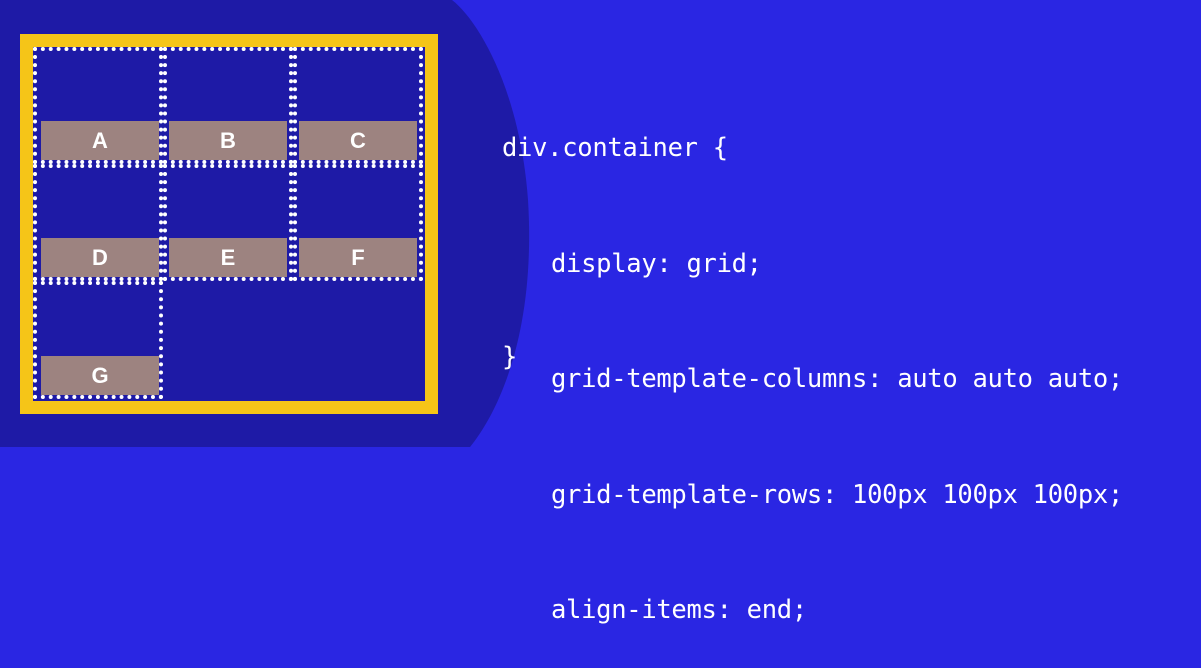  Describe the element at coordinates (656, 263) in the screenshot. I see `code-line-display: display: grid;` at that location.